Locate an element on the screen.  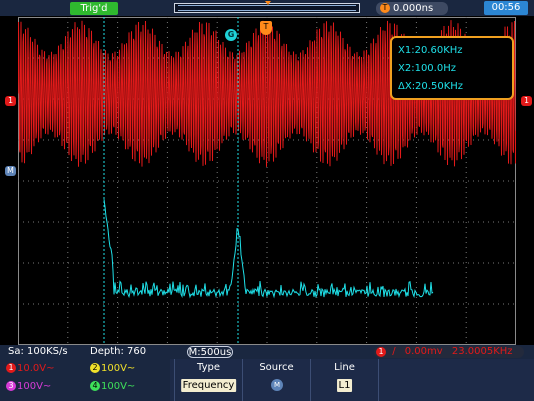
ch3-scale-value: 100V~ is located at coordinates (34, 386).